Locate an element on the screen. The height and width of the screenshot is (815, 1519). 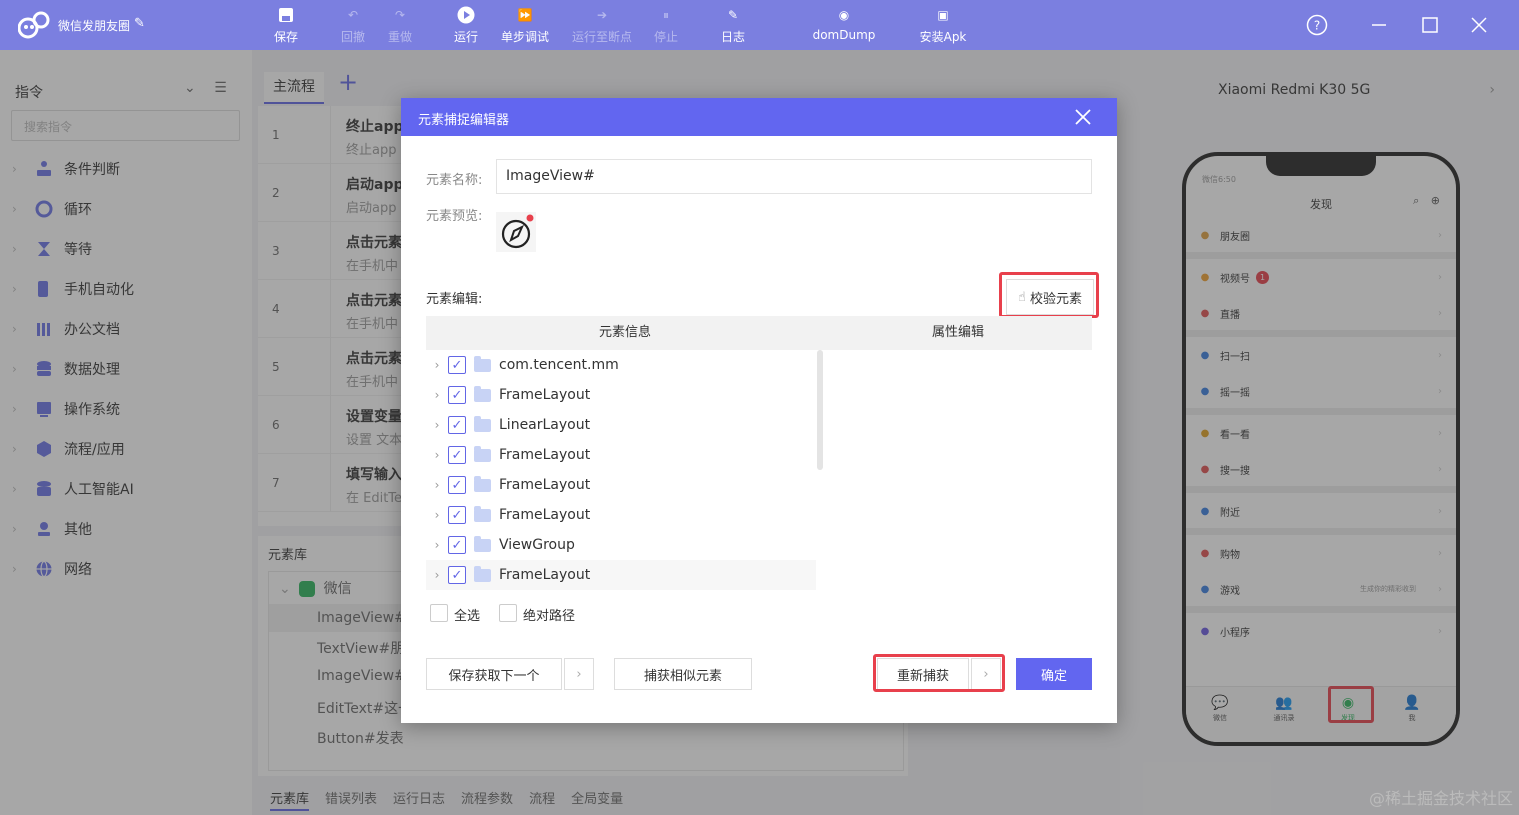
library-element-item: EditText#这一 is located at coordinates (364, 708).